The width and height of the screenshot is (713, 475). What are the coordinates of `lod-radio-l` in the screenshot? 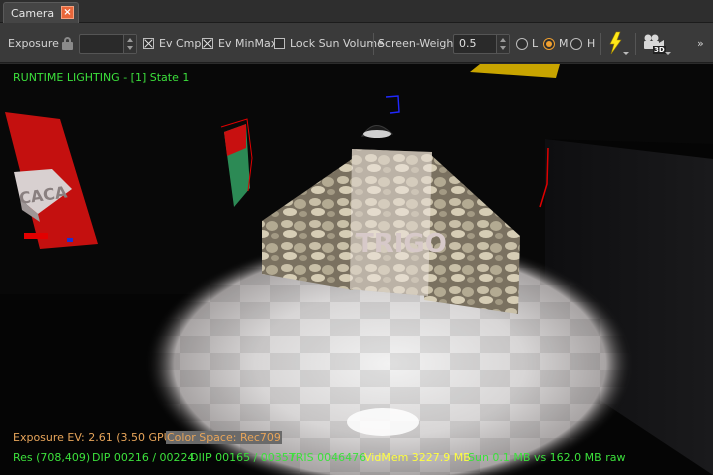 It's located at (522, 44).